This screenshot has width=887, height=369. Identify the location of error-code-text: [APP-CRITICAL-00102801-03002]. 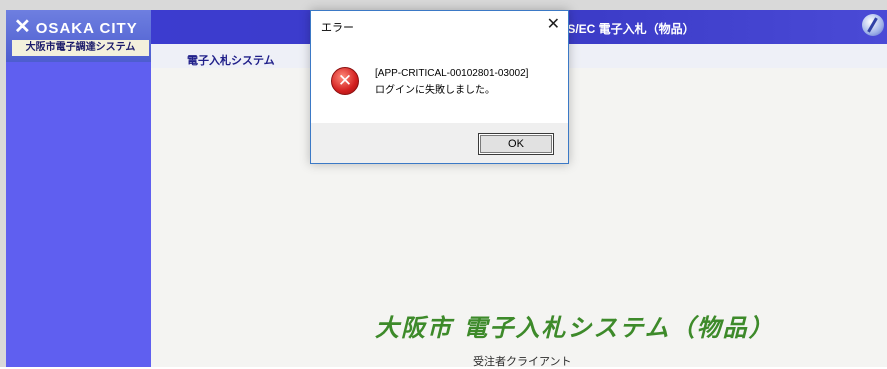
(452, 73).